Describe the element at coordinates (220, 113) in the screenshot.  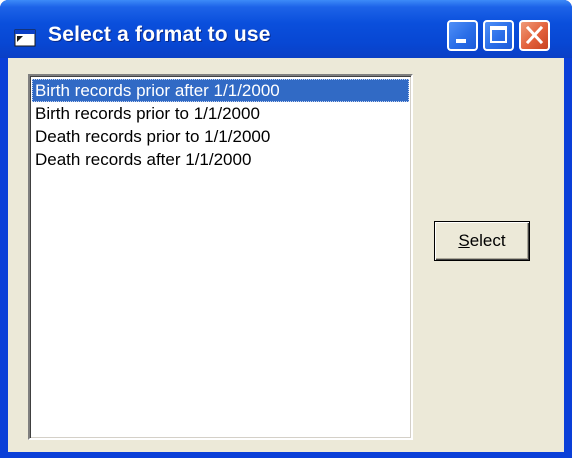
I see `list-item: Birth records prior to 1/1/2000` at that location.